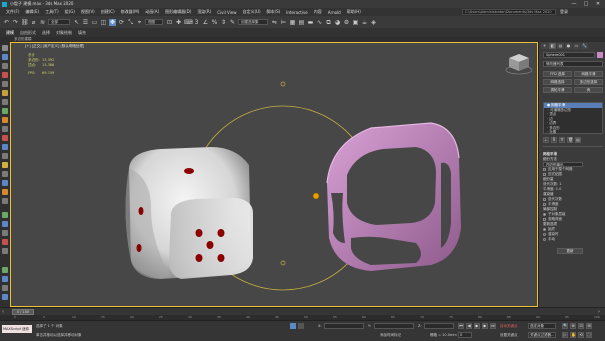 Image resolution: width=605 pixels, height=341 pixels. Describe the element at coordinates (328, 22) in the screenshot. I see `schematic-view-icon: ⧉` at that location.